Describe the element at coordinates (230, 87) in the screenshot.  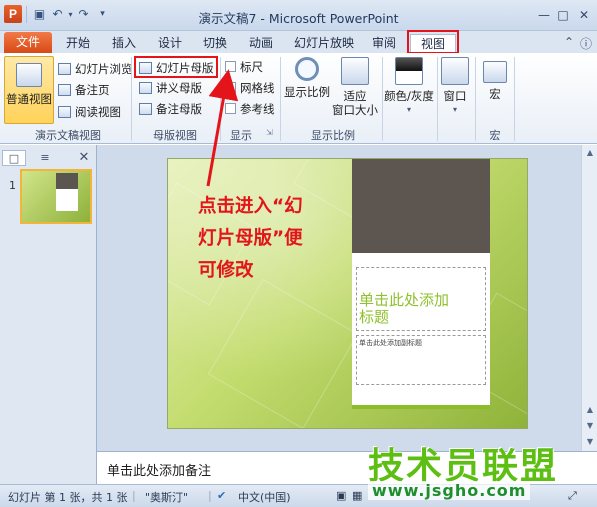
I see `gridlines-check-icon` at that location.